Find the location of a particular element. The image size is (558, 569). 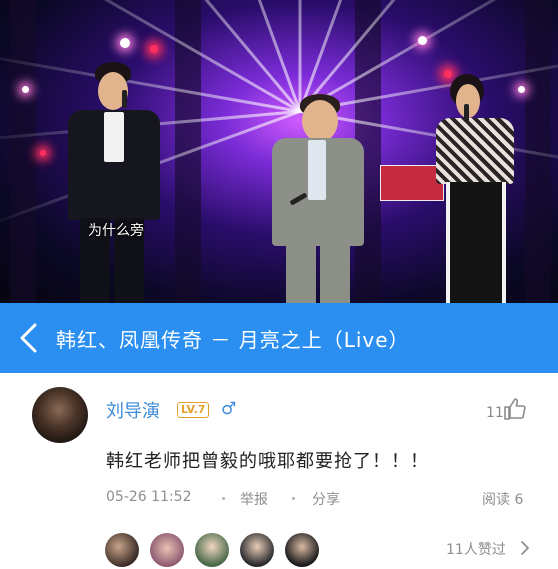

report-link: 举报 is located at coordinates (254, 499).